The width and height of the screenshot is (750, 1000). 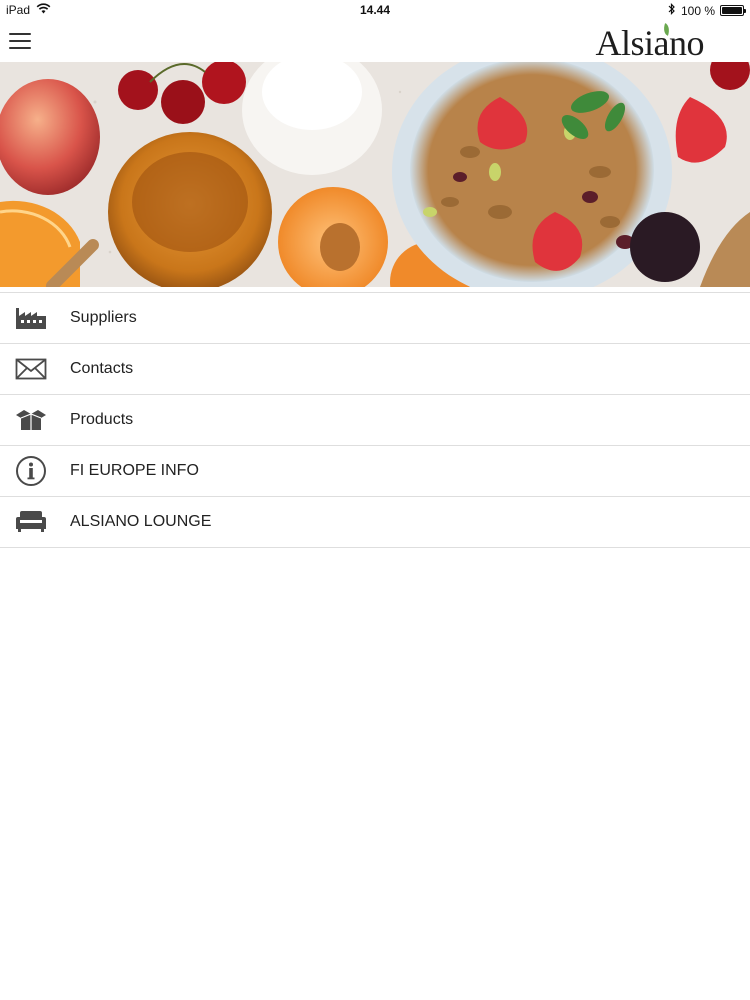 I want to click on menu-item-label: FI EUROPE INFO, so click(x=134, y=470).